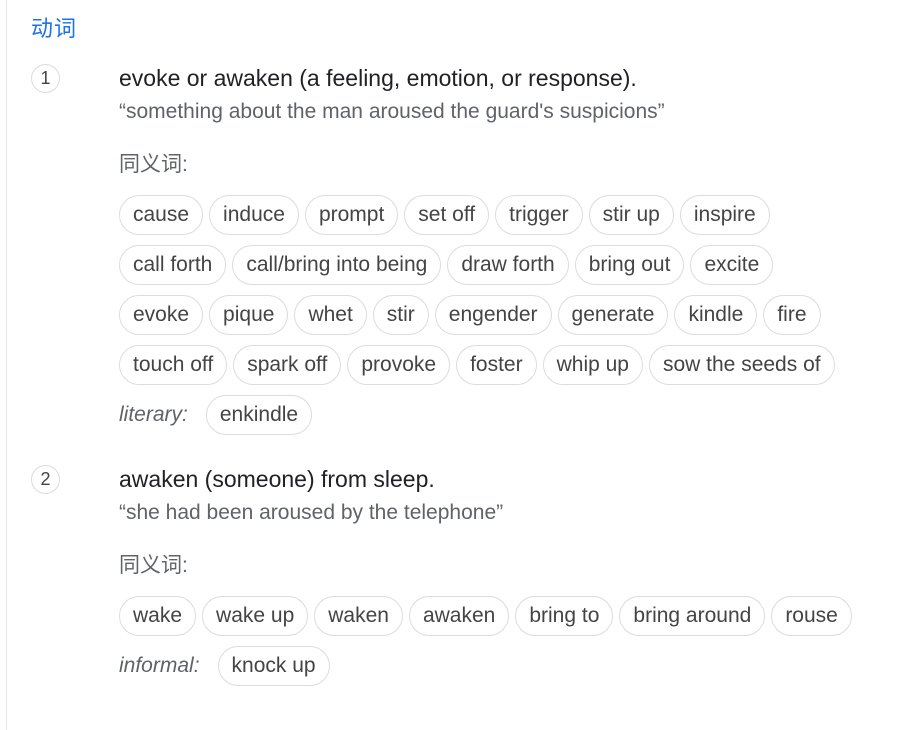 The image size is (911, 730). What do you see at coordinates (173, 265) in the screenshot?
I see `synonym-chip: call forth` at bounding box center [173, 265].